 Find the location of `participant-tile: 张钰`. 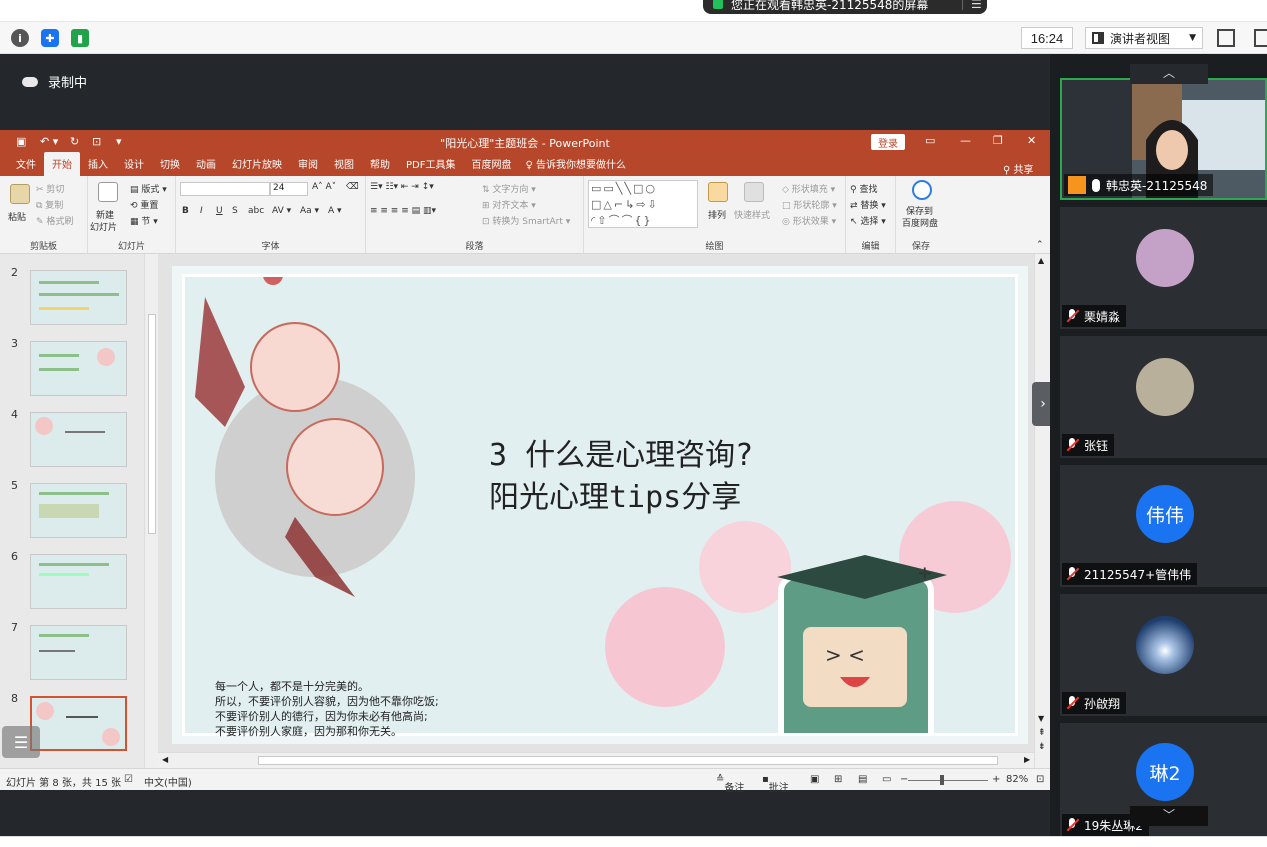

participant-tile: 张钰 is located at coordinates (1163, 397).